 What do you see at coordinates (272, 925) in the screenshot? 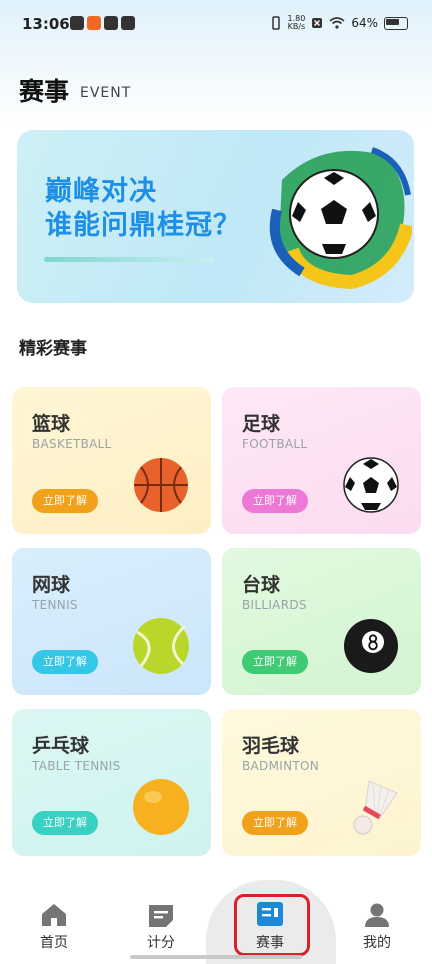
I see `selection-highlight` at bounding box center [272, 925].